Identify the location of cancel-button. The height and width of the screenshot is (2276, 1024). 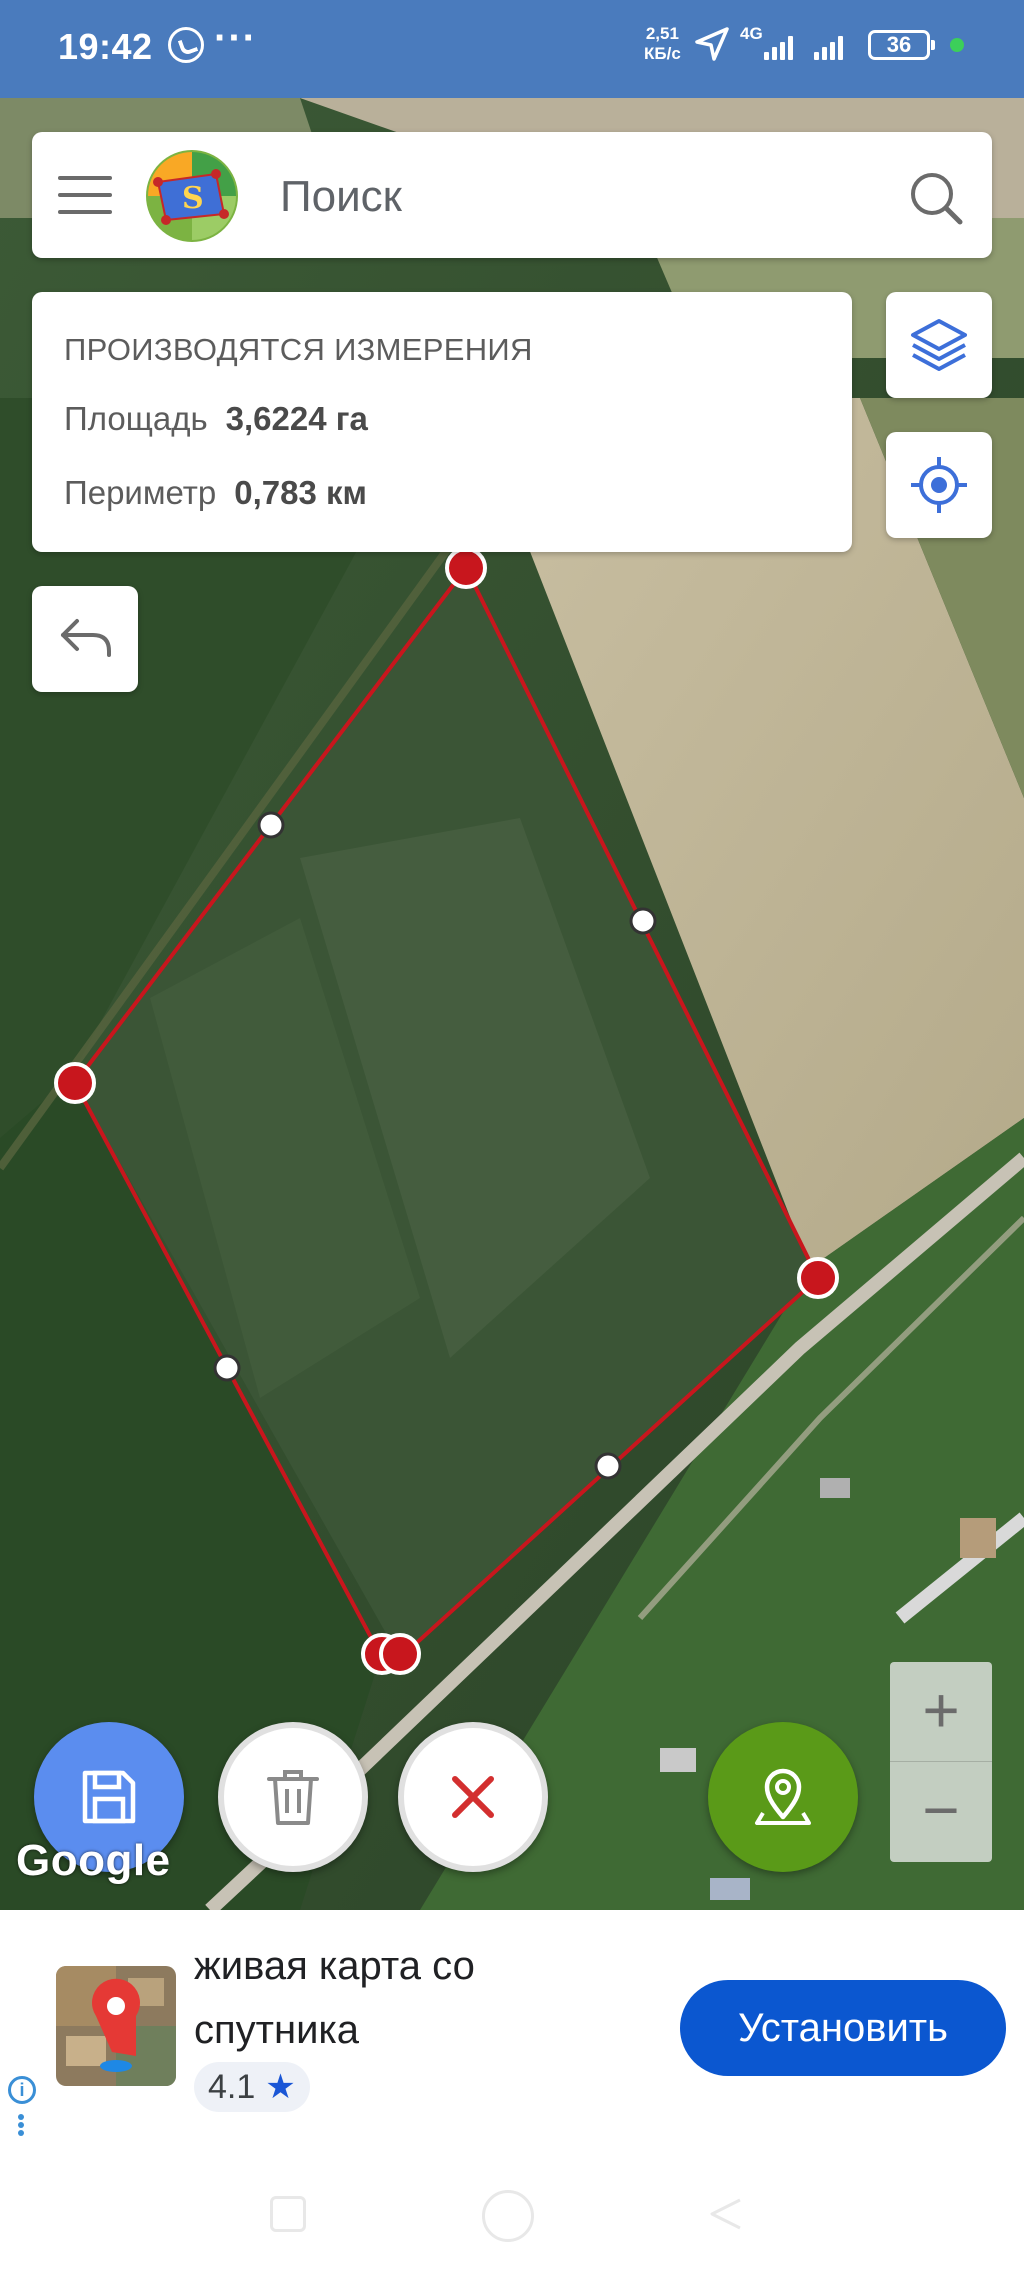
(473, 1797).